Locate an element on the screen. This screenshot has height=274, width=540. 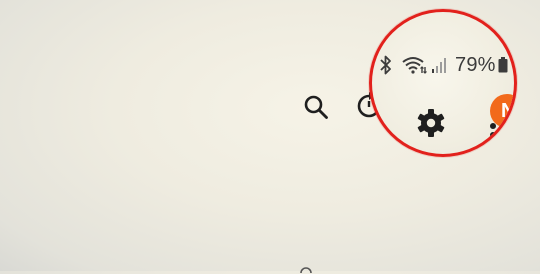
magnifier-callout: 79% N is located at coordinates (443, 83).